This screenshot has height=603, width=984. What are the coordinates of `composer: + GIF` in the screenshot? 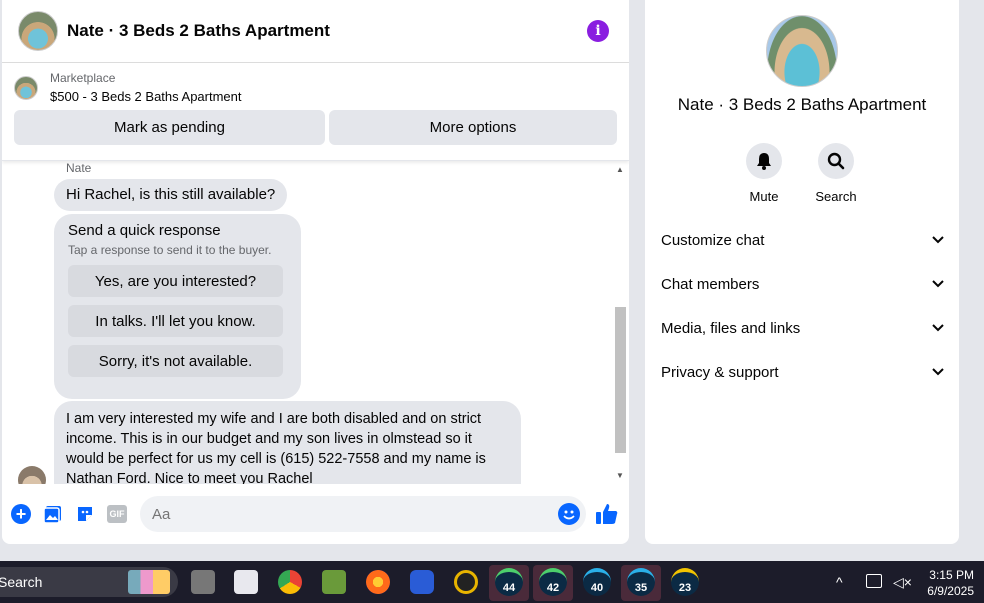 It's located at (315, 514).